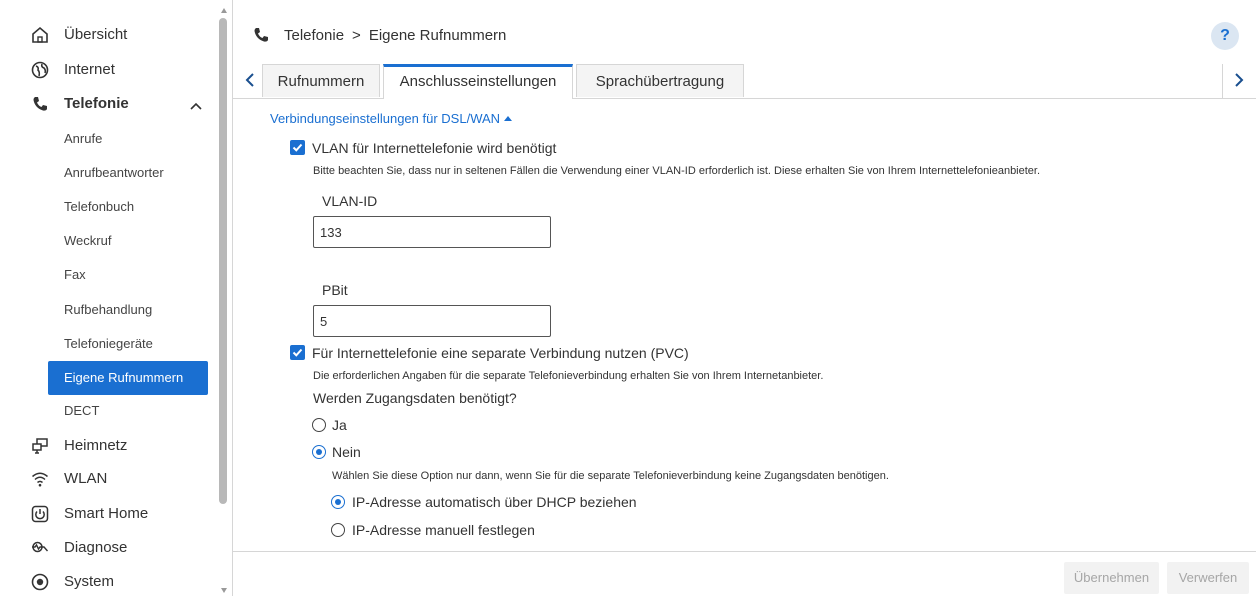 The height and width of the screenshot is (597, 1256). I want to click on section-title: Verbindungseinstellungen für DSL/WAN, so click(385, 118).